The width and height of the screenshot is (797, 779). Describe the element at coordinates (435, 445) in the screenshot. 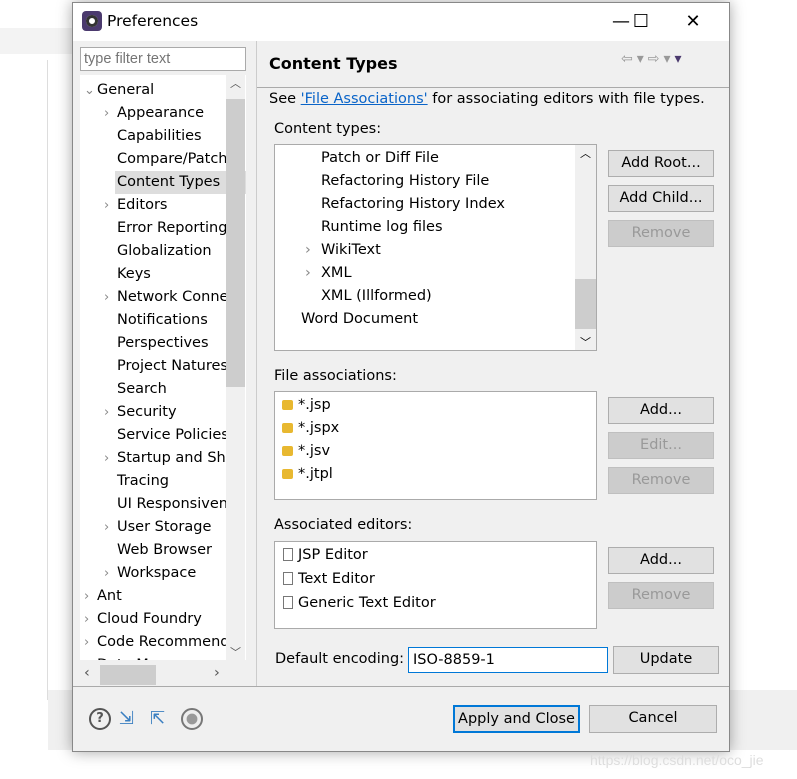

I see `file-associations-list: *.jsp *.jspx *.jsv *.jtpl` at that location.